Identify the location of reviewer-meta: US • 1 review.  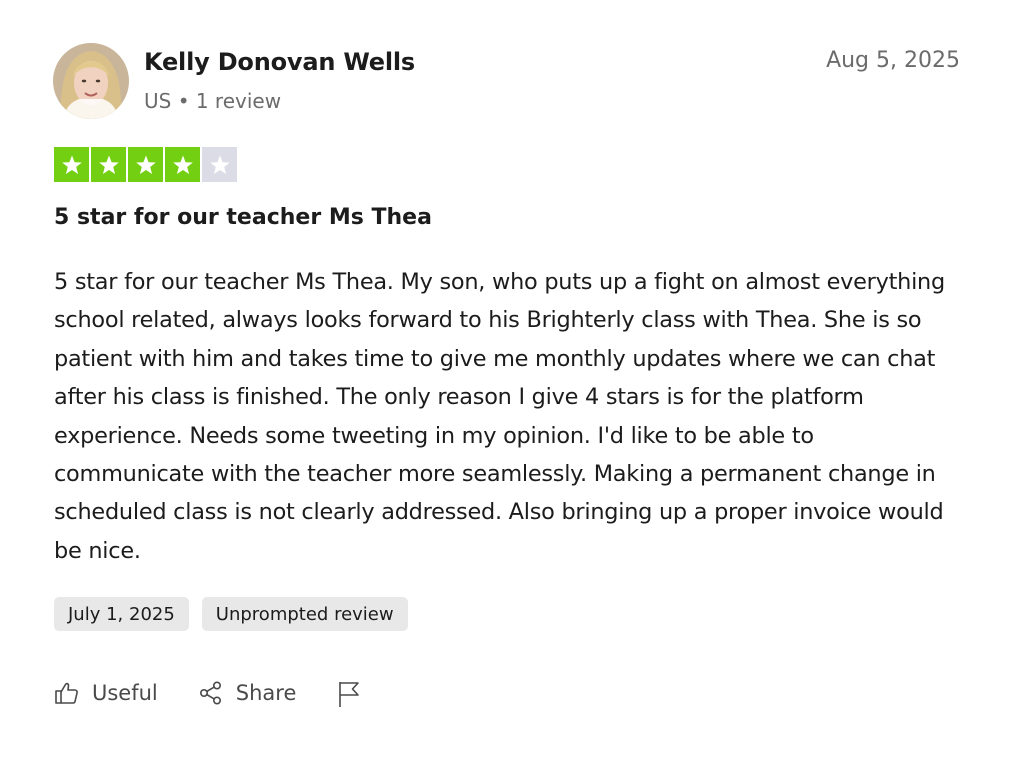
(213, 101).